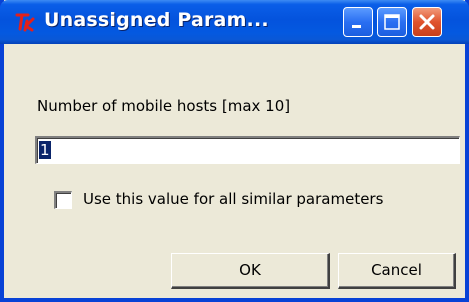 The height and width of the screenshot is (302, 469). Describe the element at coordinates (392, 22) in the screenshot. I see `maximize-button` at that location.